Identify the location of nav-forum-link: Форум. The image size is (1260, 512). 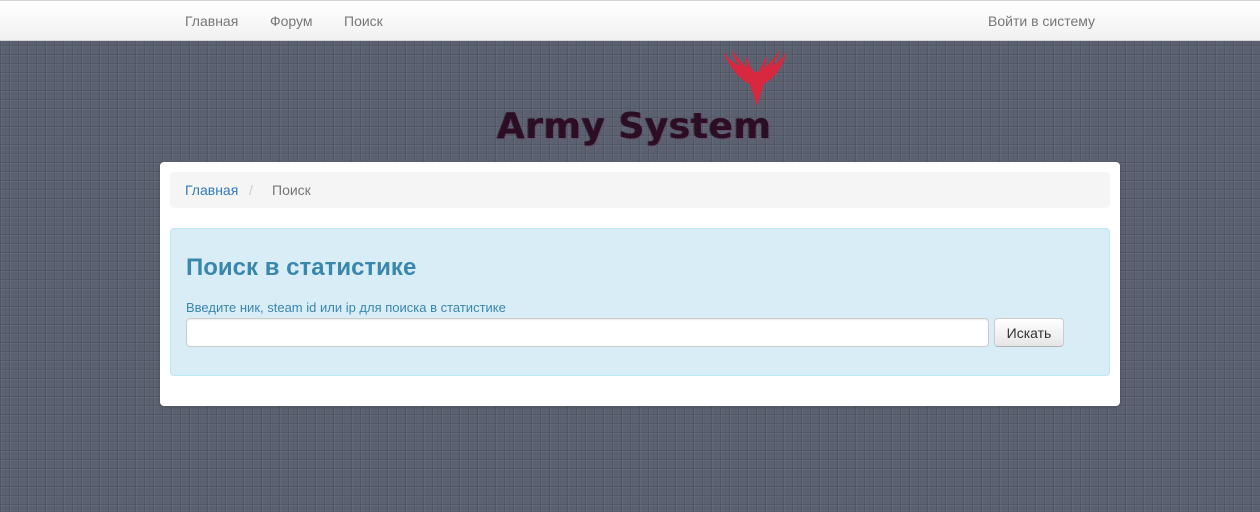
(291, 21).